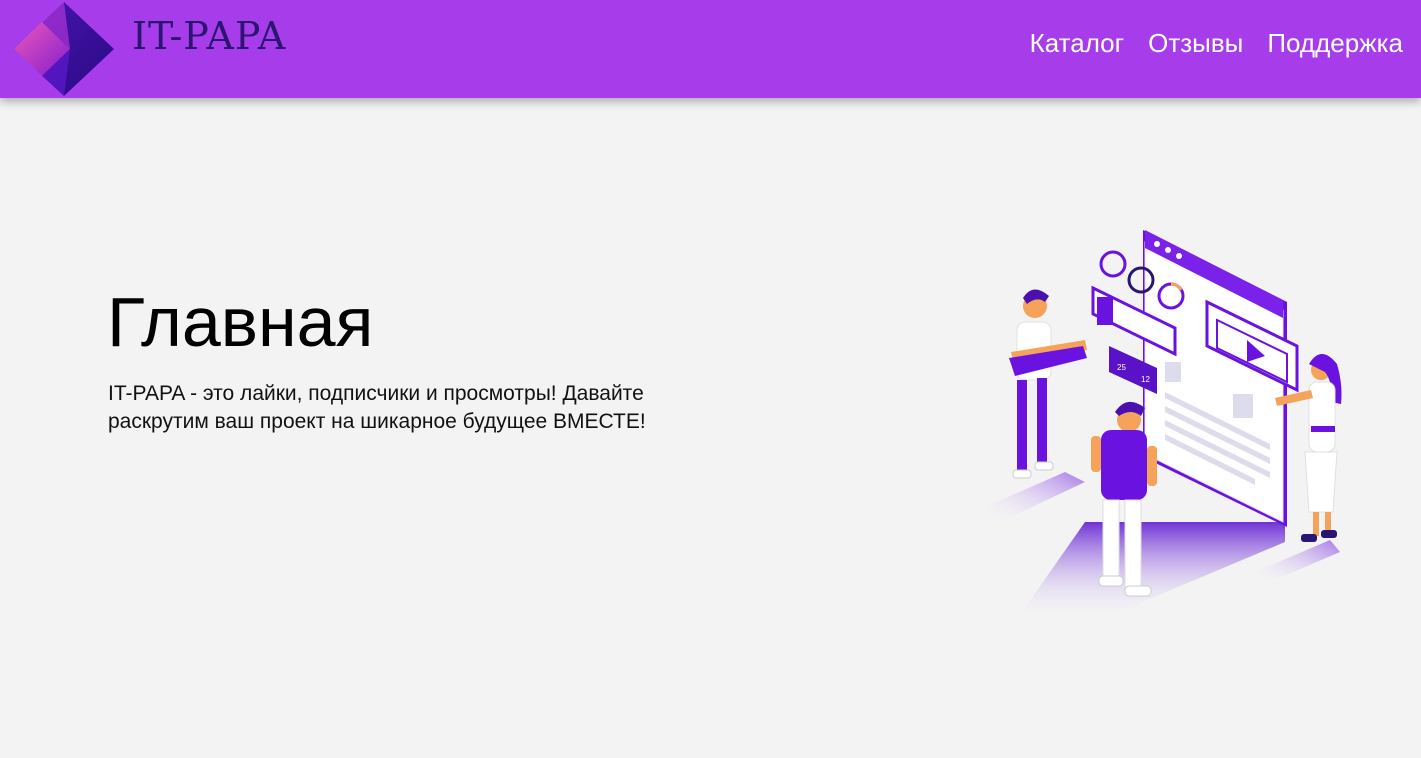 This screenshot has width=1421, height=758. Describe the element at coordinates (240, 322) in the screenshot. I see `page-title: Главная` at that location.